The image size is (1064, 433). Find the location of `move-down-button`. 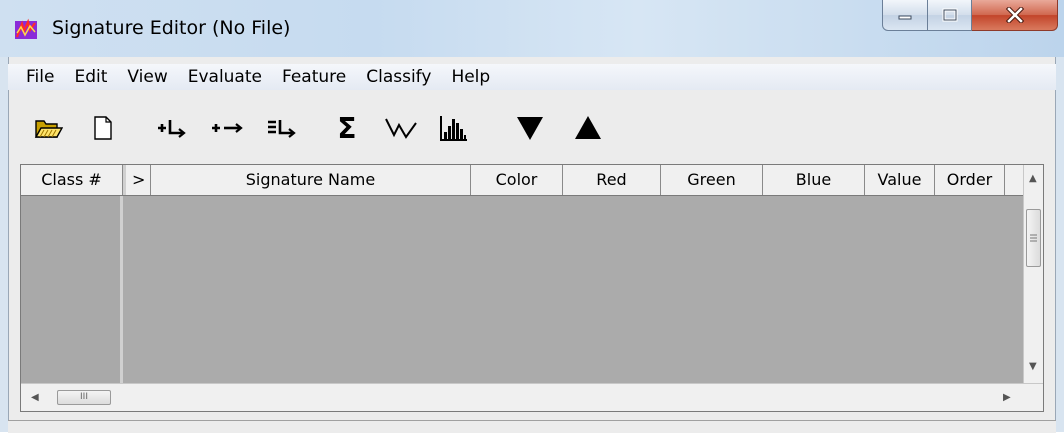

move-down-button is located at coordinates (530, 128).